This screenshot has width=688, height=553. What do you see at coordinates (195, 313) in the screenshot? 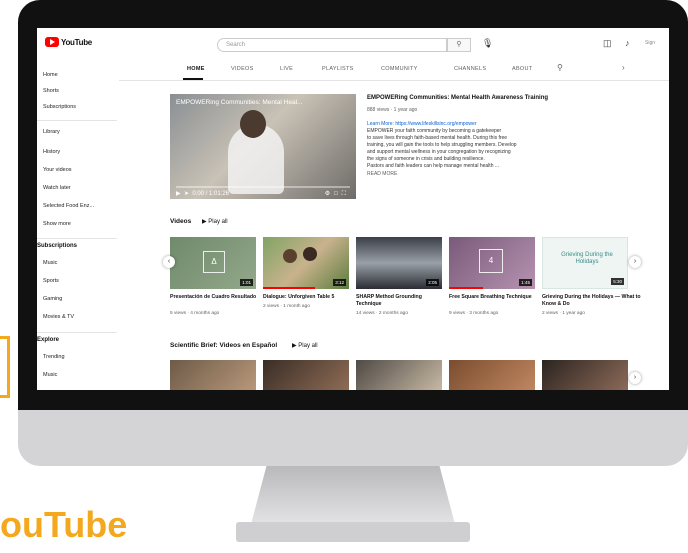
I see `video-meta: 5 views · 4 months ago` at bounding box center [195, 313].